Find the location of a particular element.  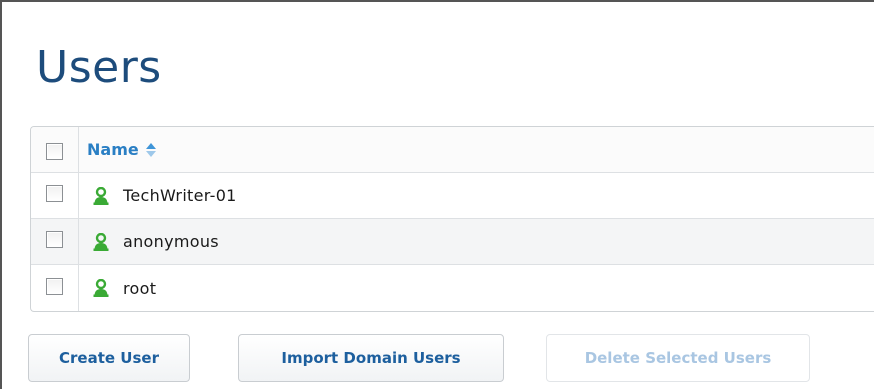

table-header-row: Name is located at coordinates (452, 150).